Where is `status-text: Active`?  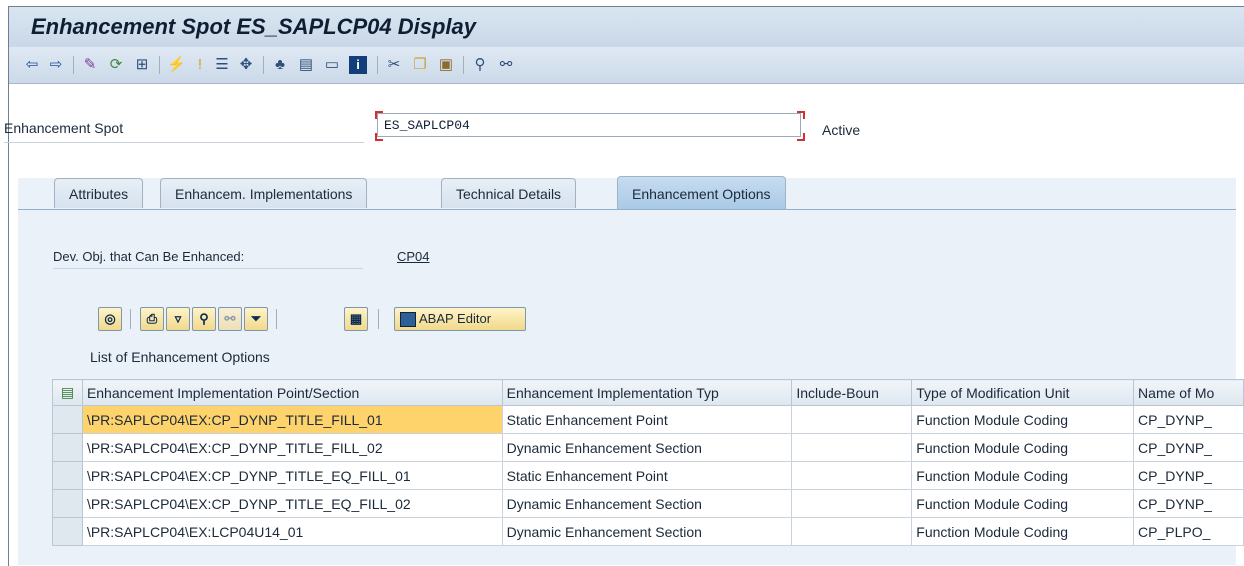 status-text: Active is located at coordinates (841, 130).